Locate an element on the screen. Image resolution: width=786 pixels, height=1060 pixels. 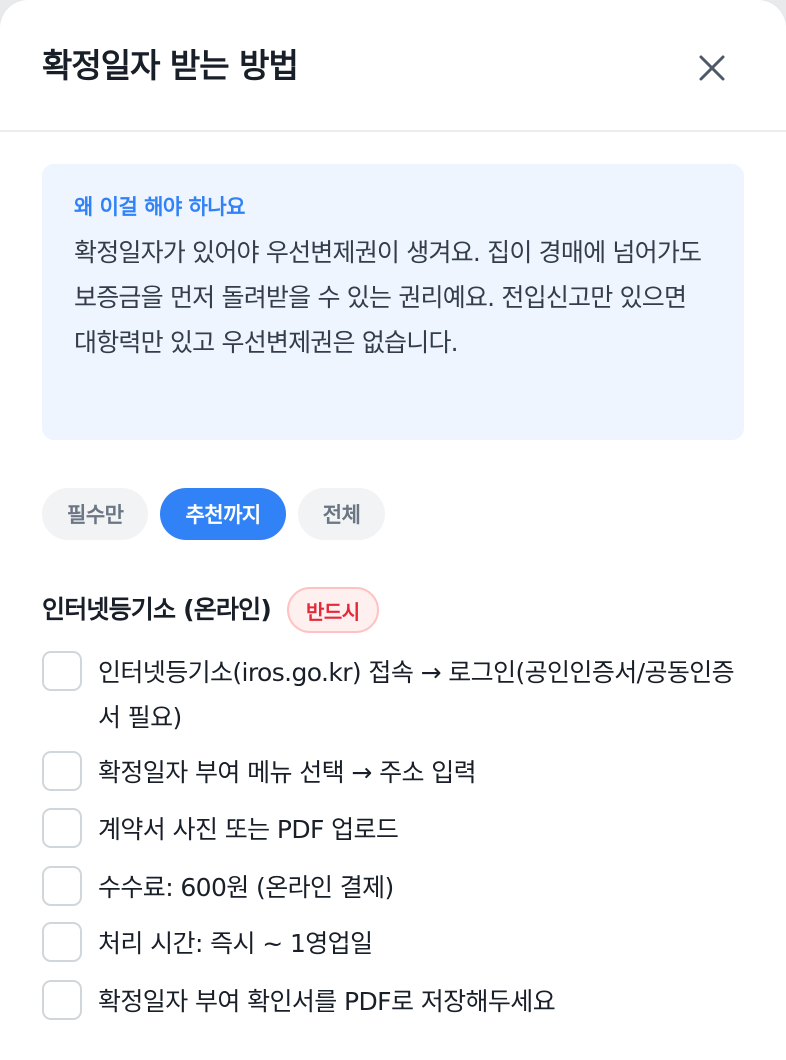
filter-chips: 필수만 추천까지 전체 is located at coordinates (214, 514).